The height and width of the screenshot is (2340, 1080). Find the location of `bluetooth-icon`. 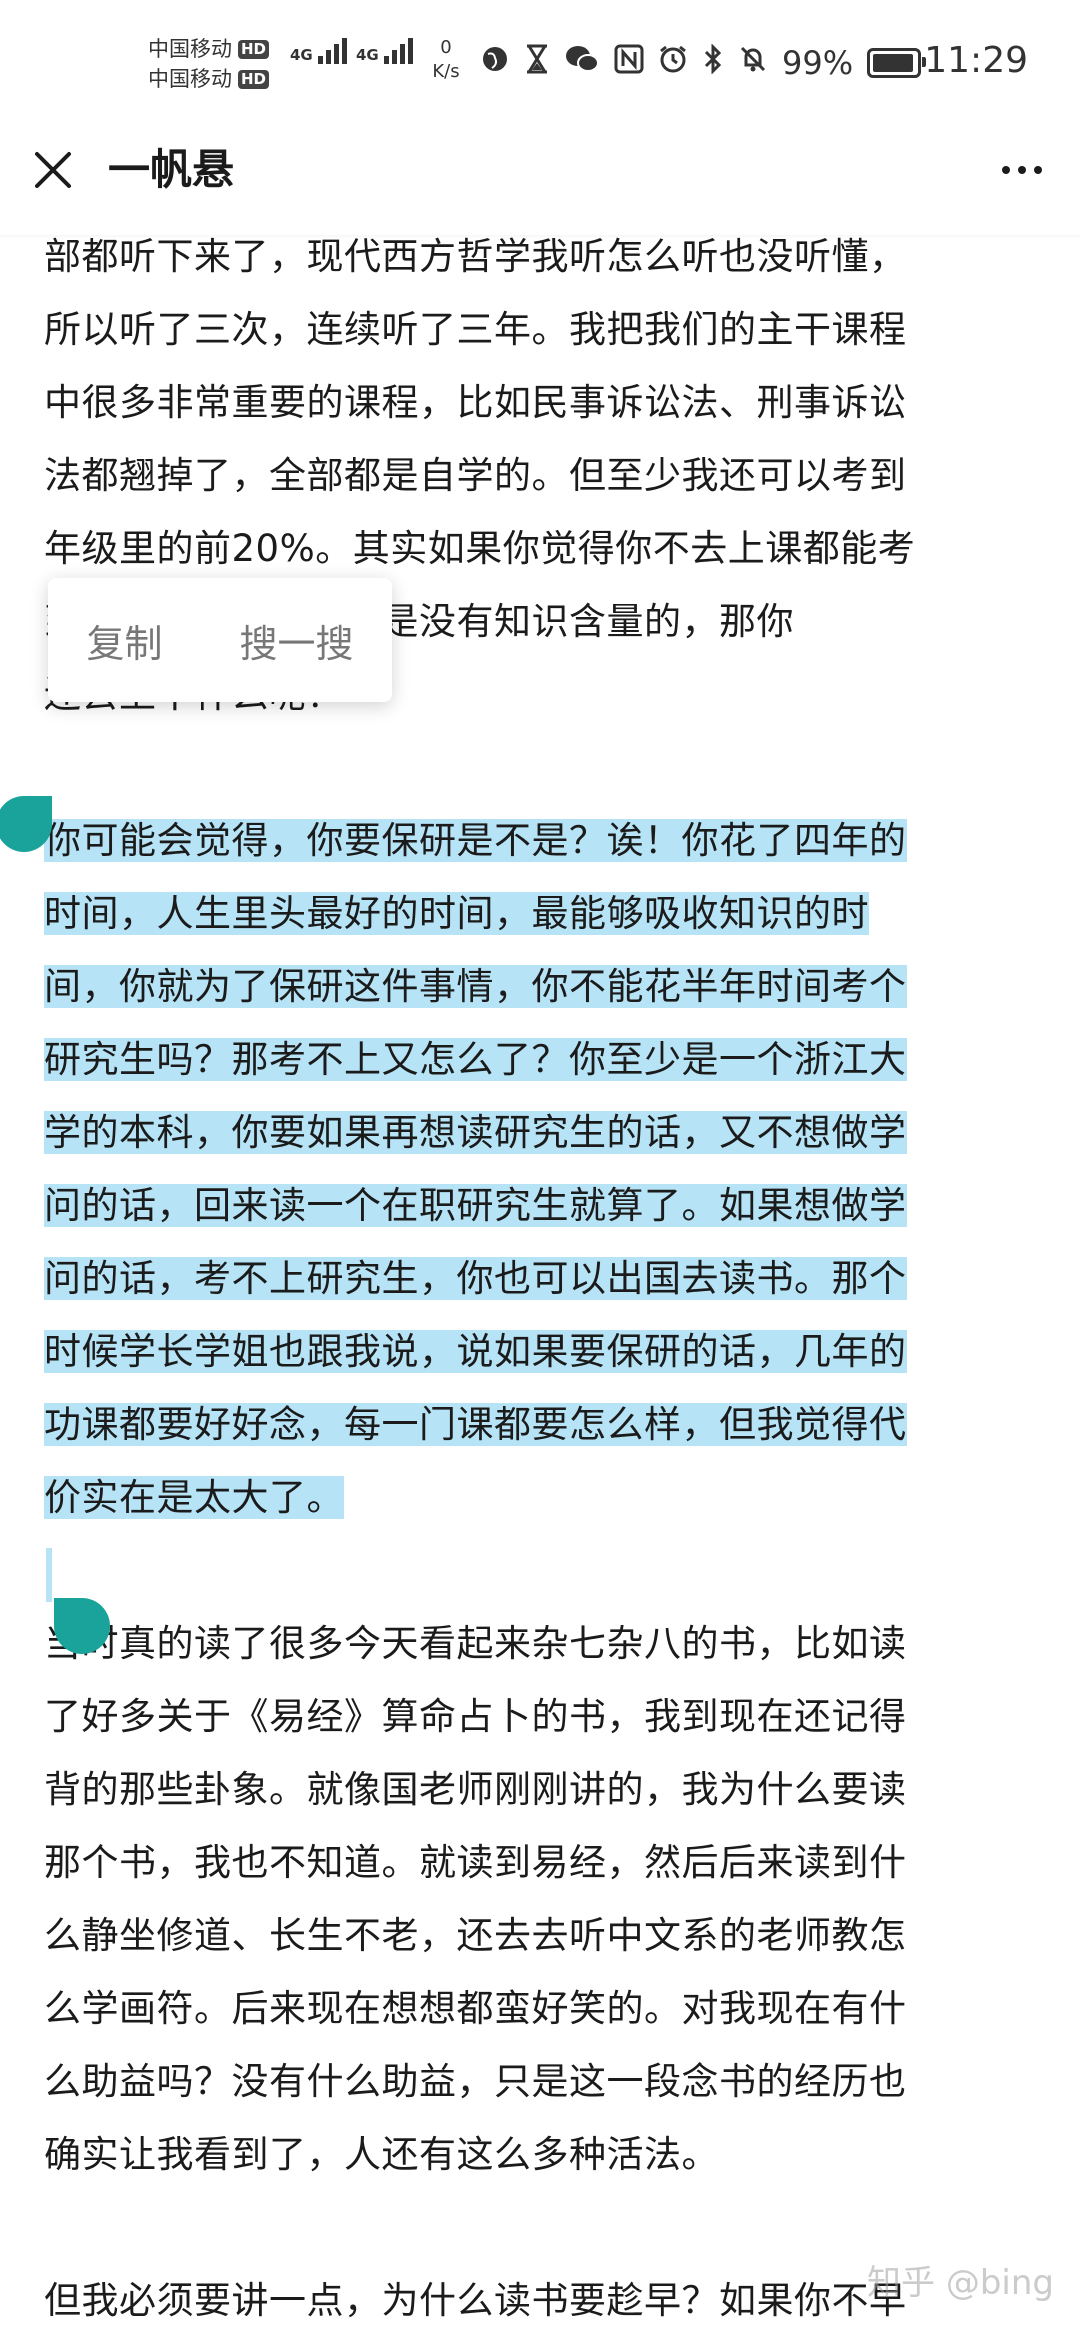

bluetooth-icon is located at coordinates (713, 62).